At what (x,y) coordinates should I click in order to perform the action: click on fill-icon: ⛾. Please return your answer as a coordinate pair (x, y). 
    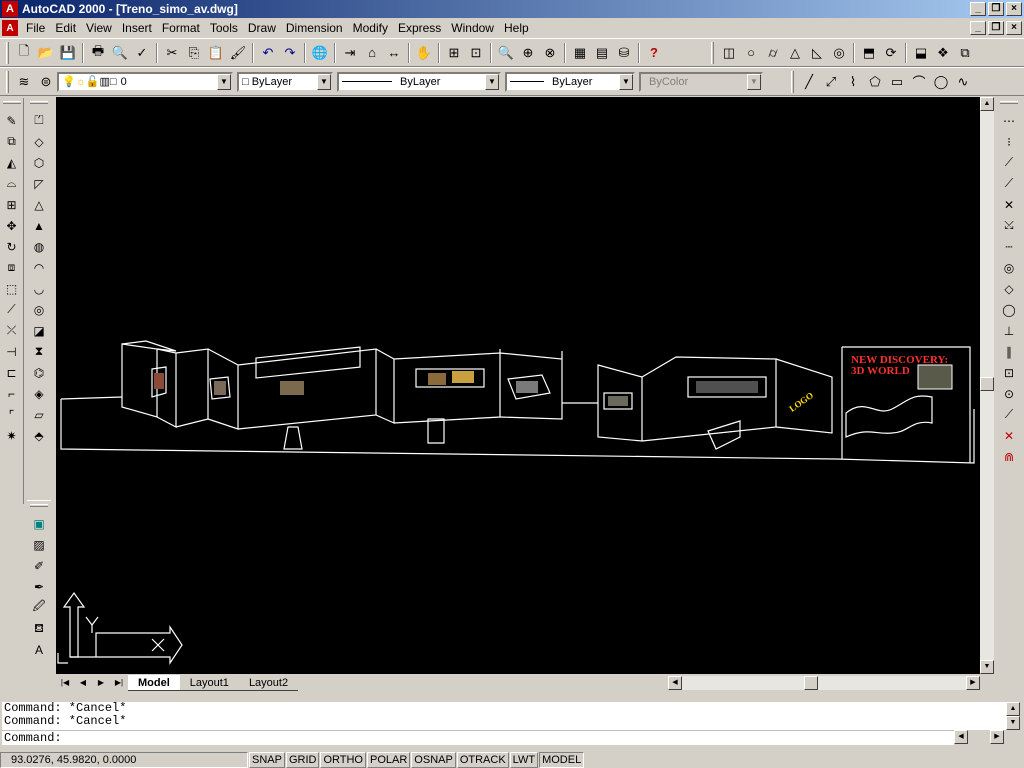
    Looking at the image, I should click on (39, 628).